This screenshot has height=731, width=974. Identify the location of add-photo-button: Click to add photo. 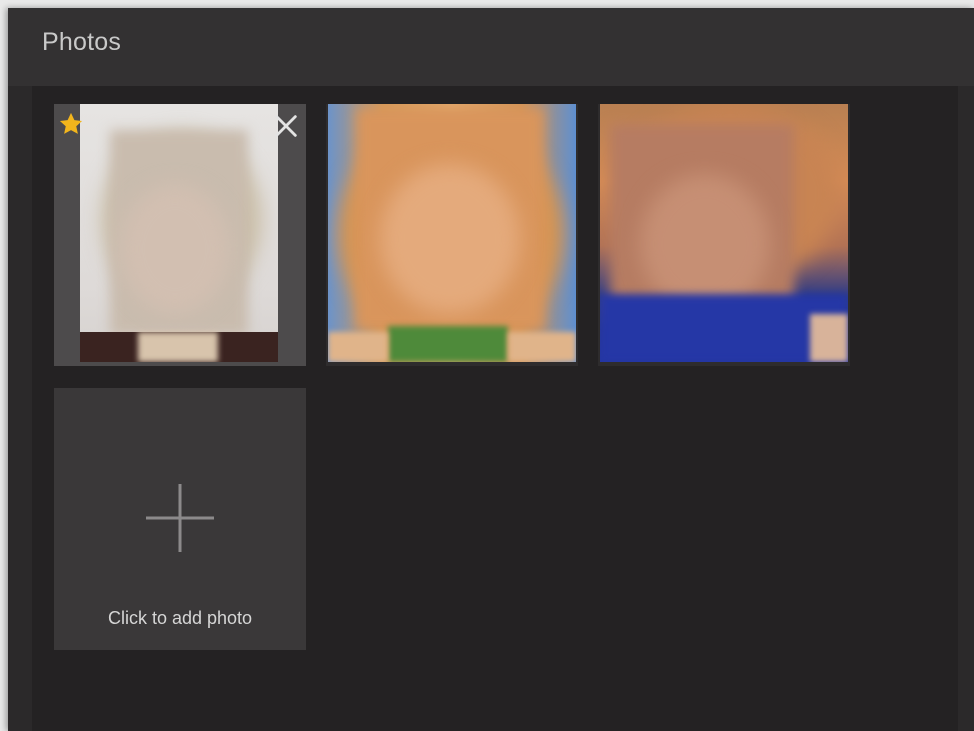
(180, 519).